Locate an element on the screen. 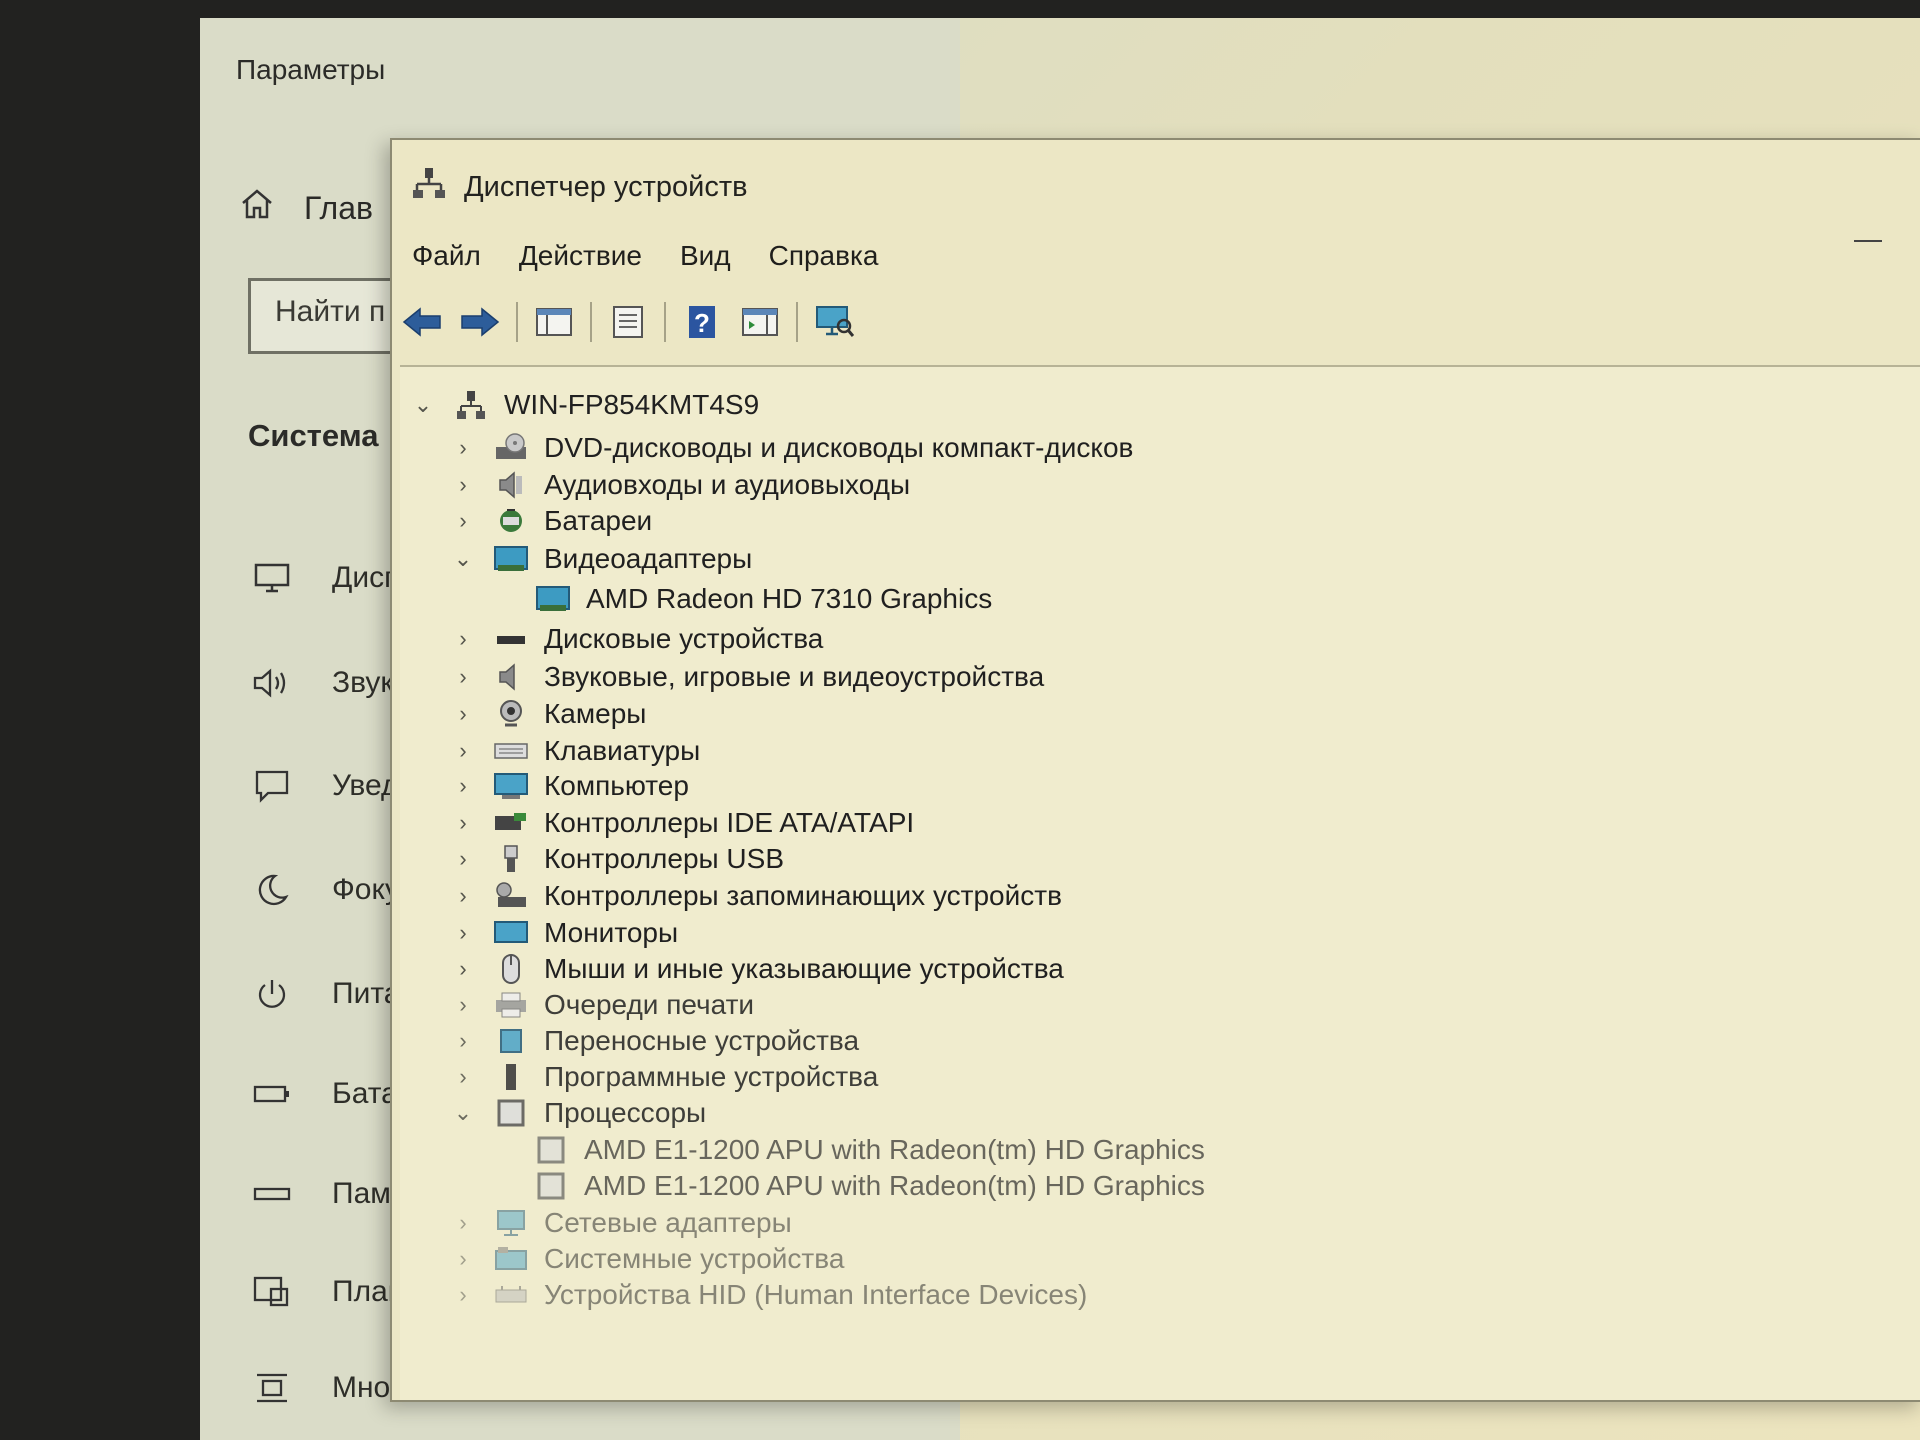 The image size is (1920, 1440). tree-category: › Звуковые, игровые и видеоустройства is located at coordinates (748, 677).